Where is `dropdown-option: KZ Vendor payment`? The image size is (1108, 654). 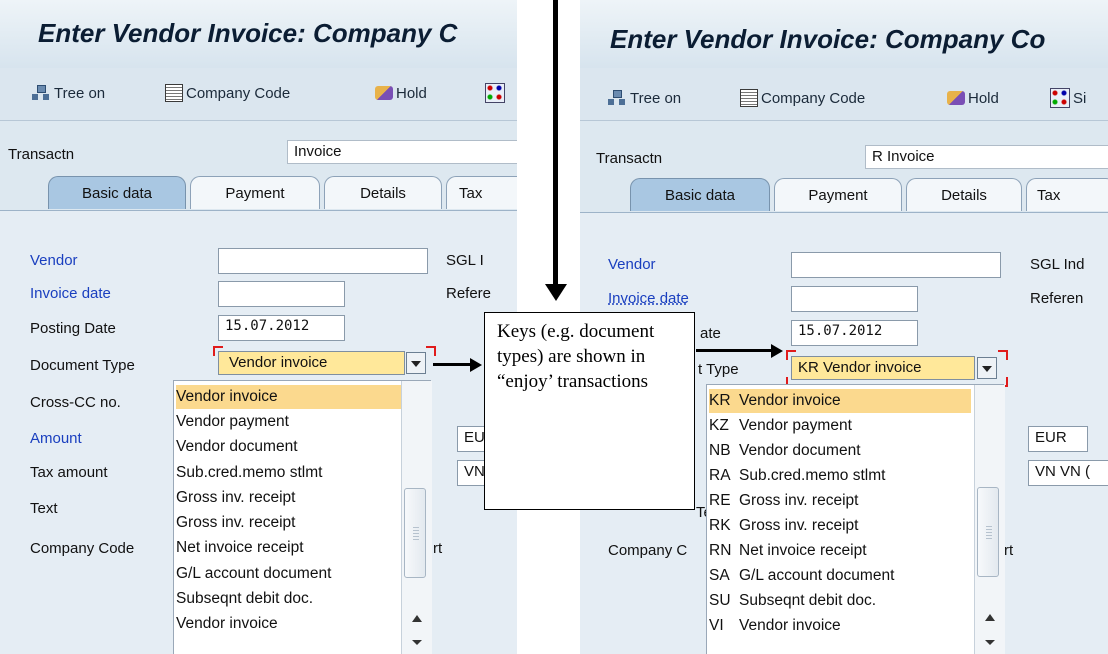
dropdown-option: KZ Vendor payment is located at coordinates (780, 426).